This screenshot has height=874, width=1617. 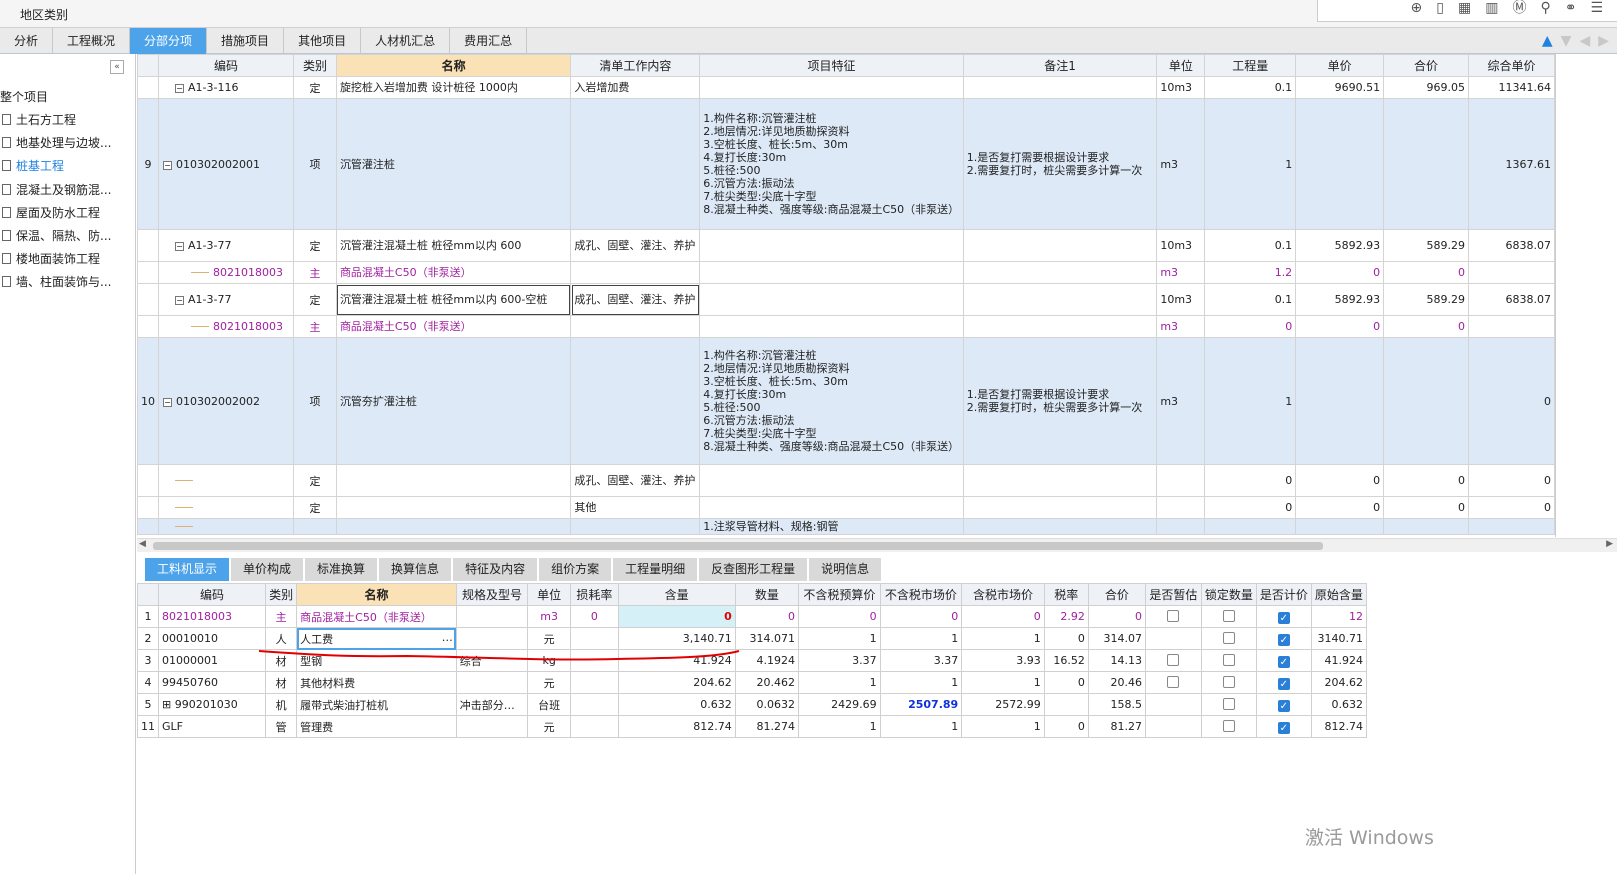 I want to click on cell-code: 01000001, so click(x=212, y=660).